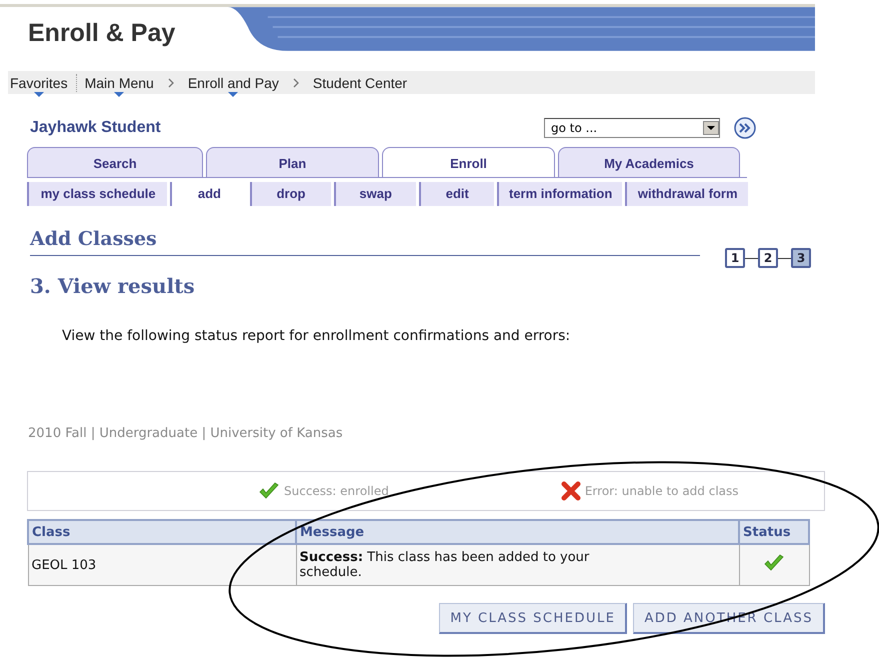 The height and width of the screenshot is (666, 879). Describe the element at coordinates (317, 336) in the screenshot. I see `instructions-text: View the following status report for enrollment confirmations and errors:` at that location.